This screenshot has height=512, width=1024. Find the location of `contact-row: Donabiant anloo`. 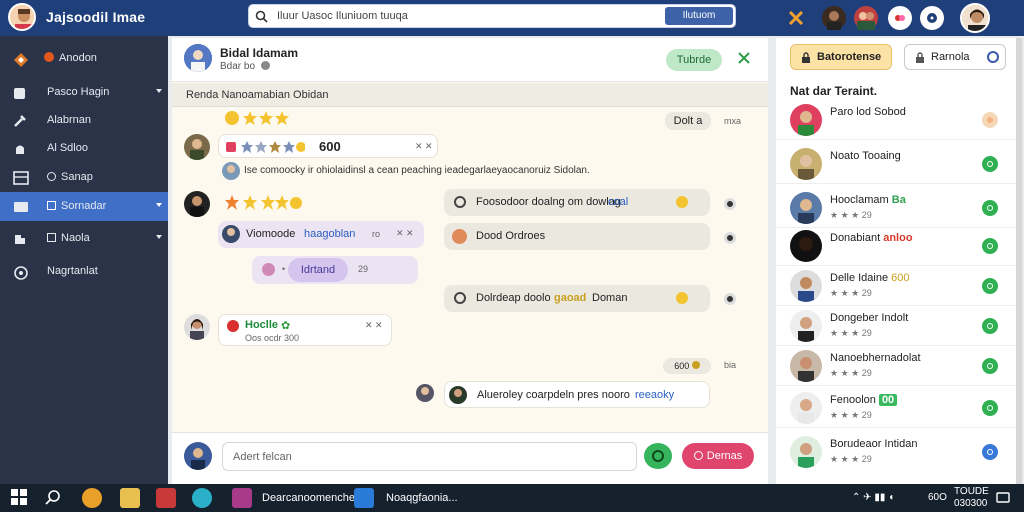

contact-row: Donabiant anloo is located at coordinates (896, 246).